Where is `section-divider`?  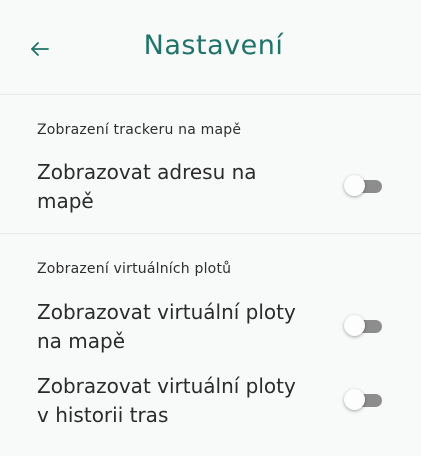 section-divider is located at coordinates (210, 233).